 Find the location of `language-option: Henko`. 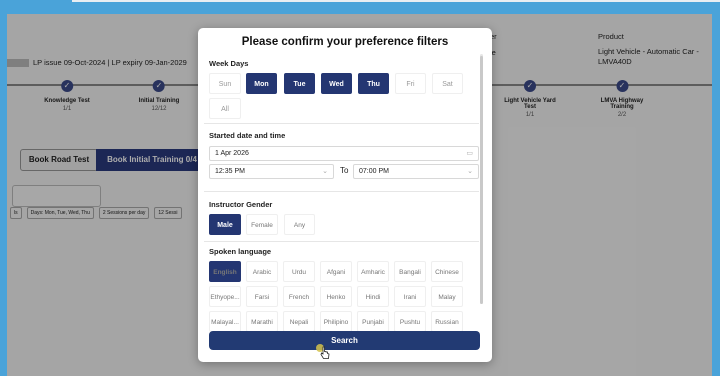

language-option: Henko is located at coordinates (336, 296).